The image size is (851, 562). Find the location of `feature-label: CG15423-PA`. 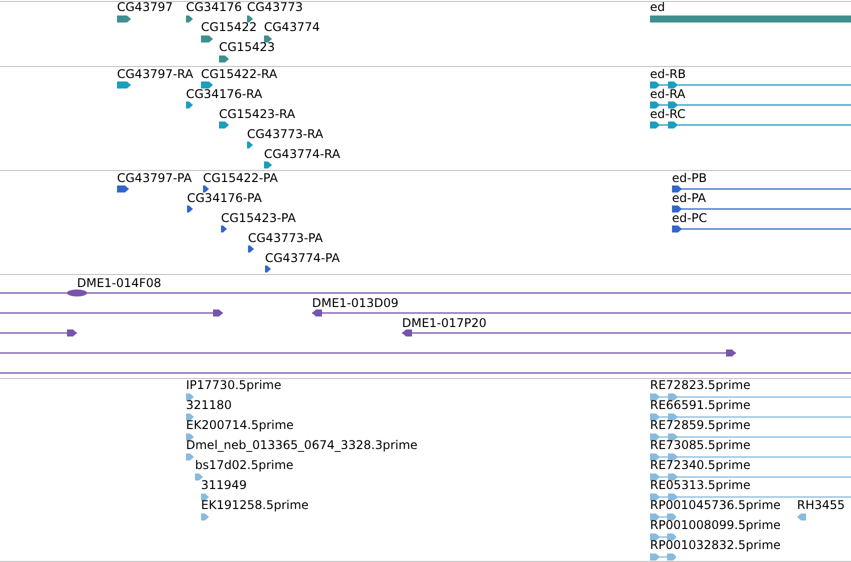

feature-label: CG15423-PA is located at coordinates (258, 218).